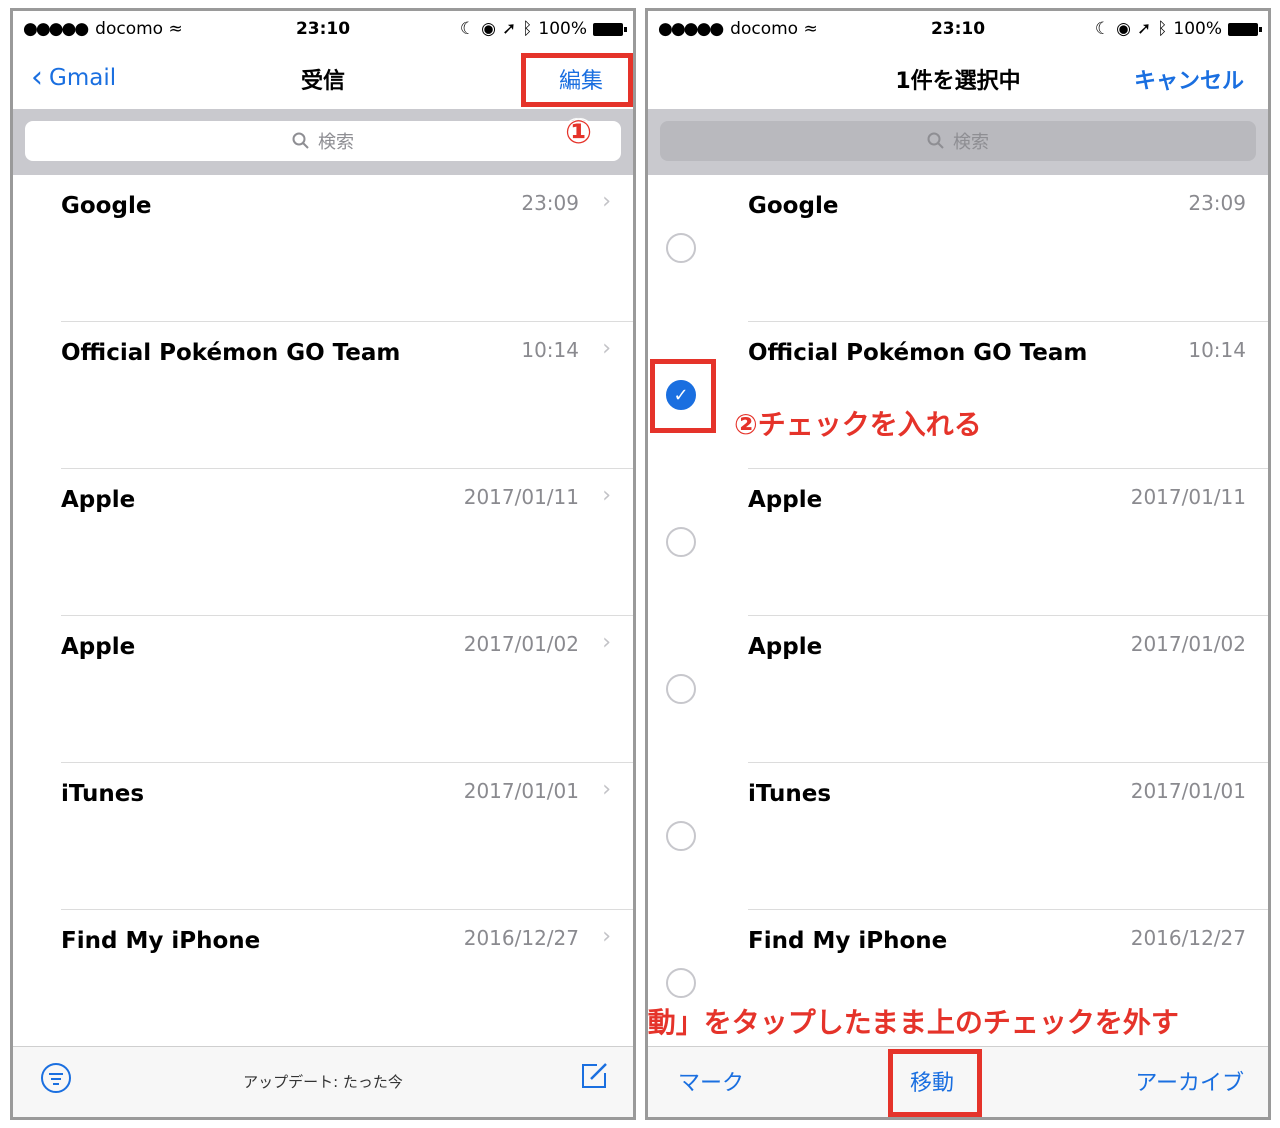  What do you see at coordinates (858, 424) in the screenshot?
I see `step2-annotation: ②チェックを入れる` at bounding box center [858, 424].